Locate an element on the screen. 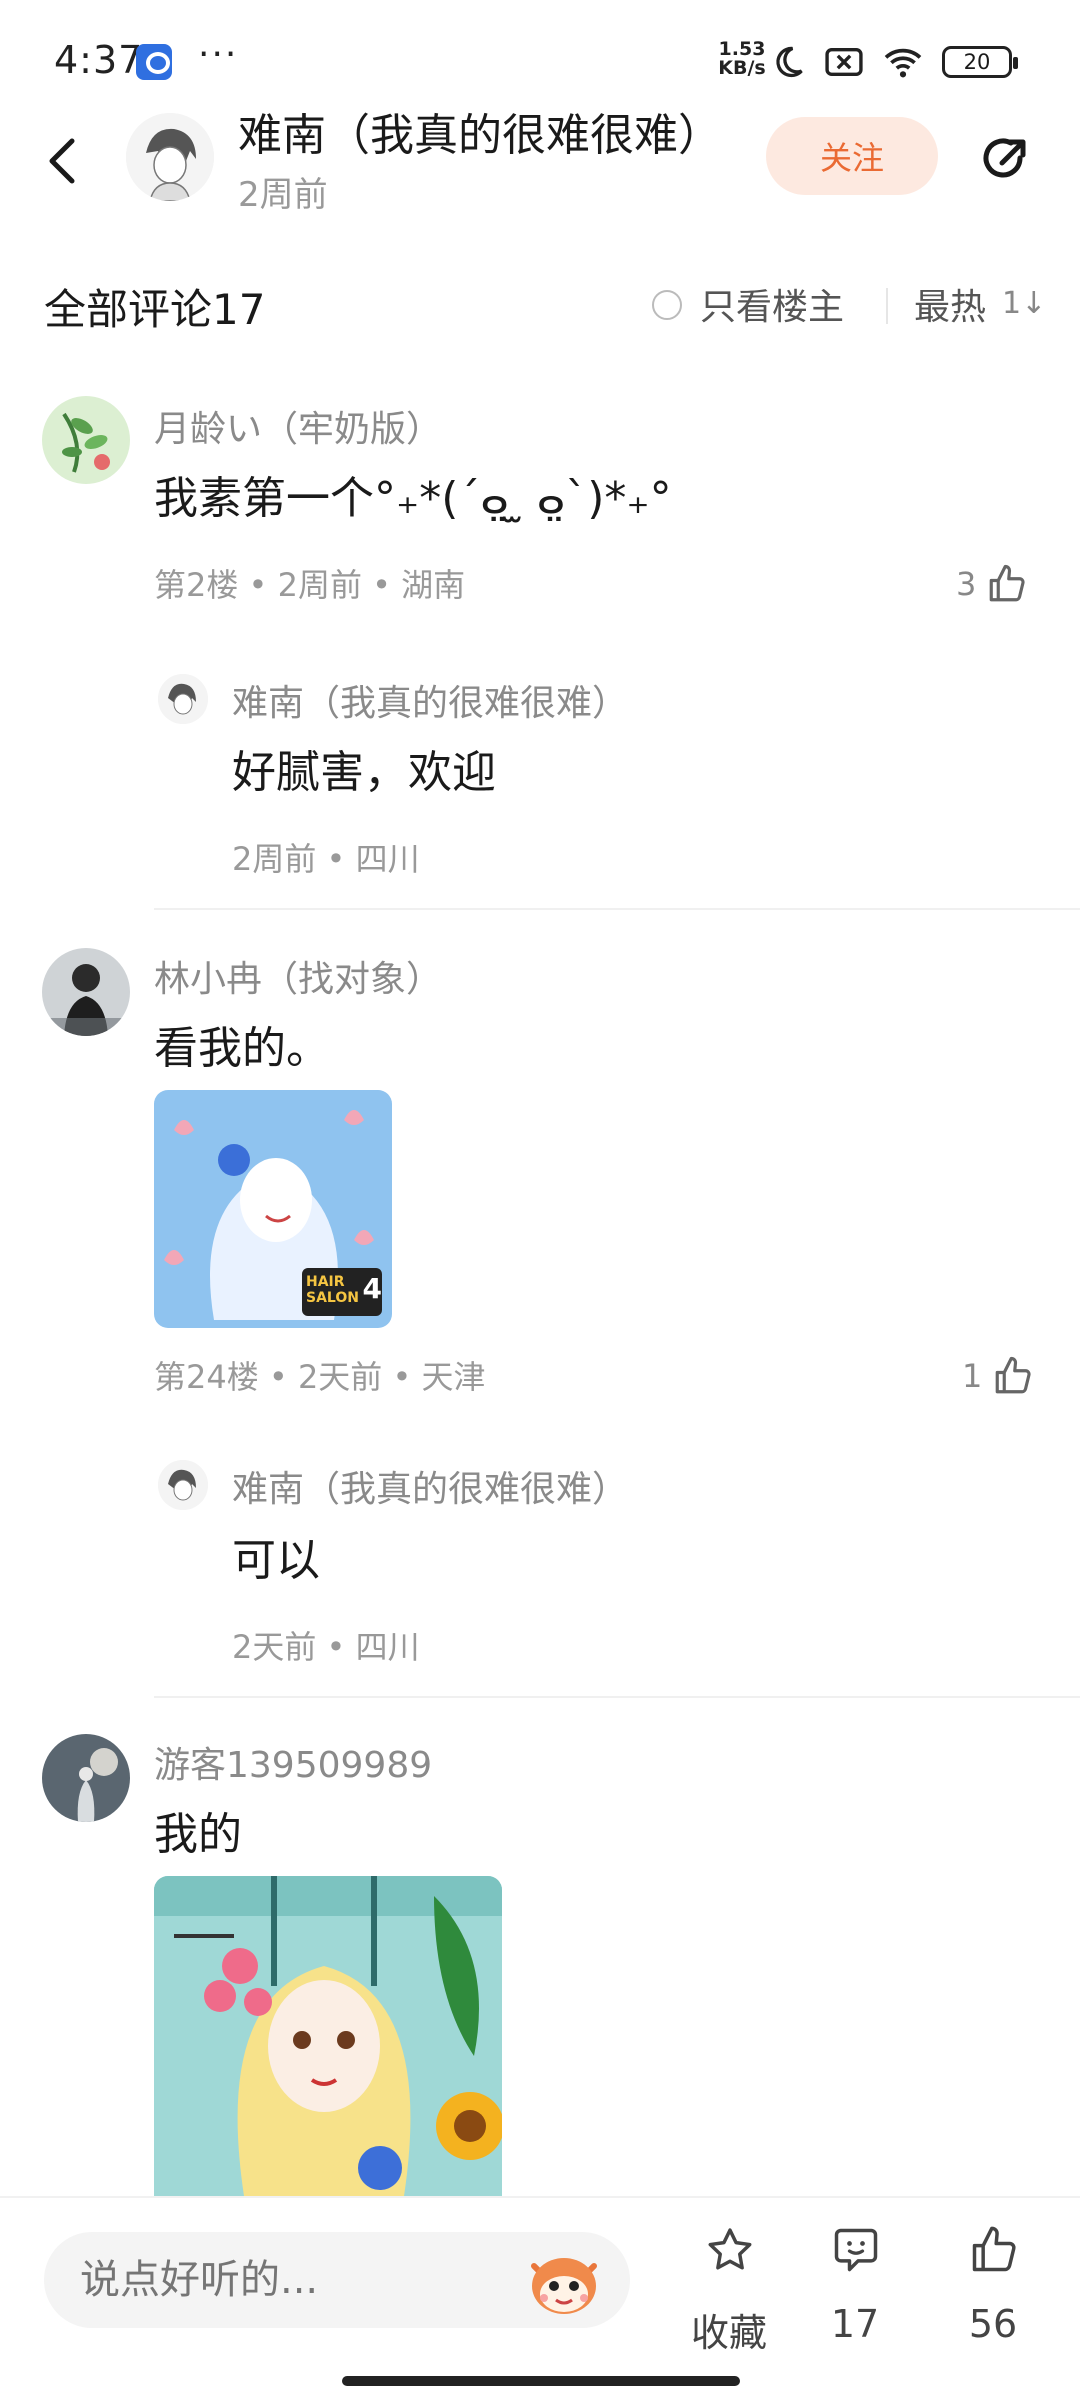 The image size is (1080, 2400). battery-icon: 20 is located at coordinates (980, 62).